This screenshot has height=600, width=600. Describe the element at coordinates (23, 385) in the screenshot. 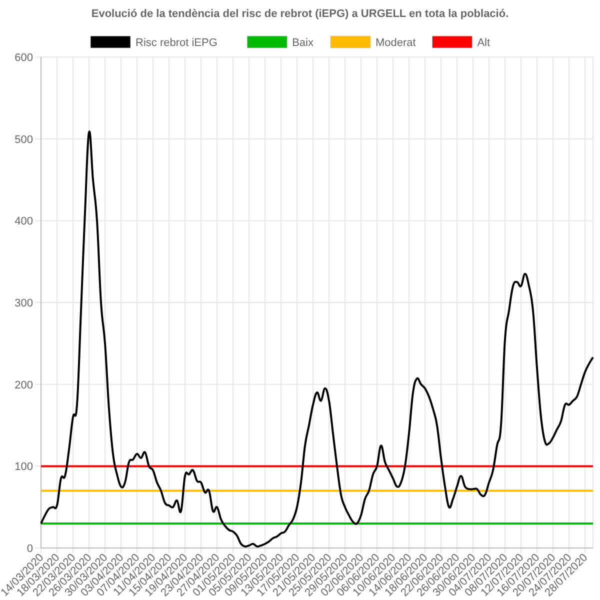

I see `y-tick-label: 200` at that location.